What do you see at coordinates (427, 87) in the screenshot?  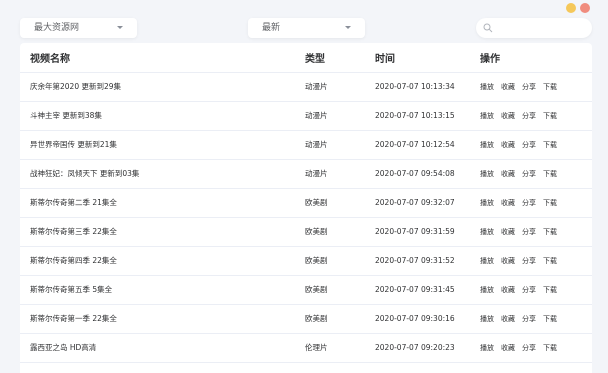 I see `video-time: 2020-07-07 10:13:34` at bounding box center [427, 87].